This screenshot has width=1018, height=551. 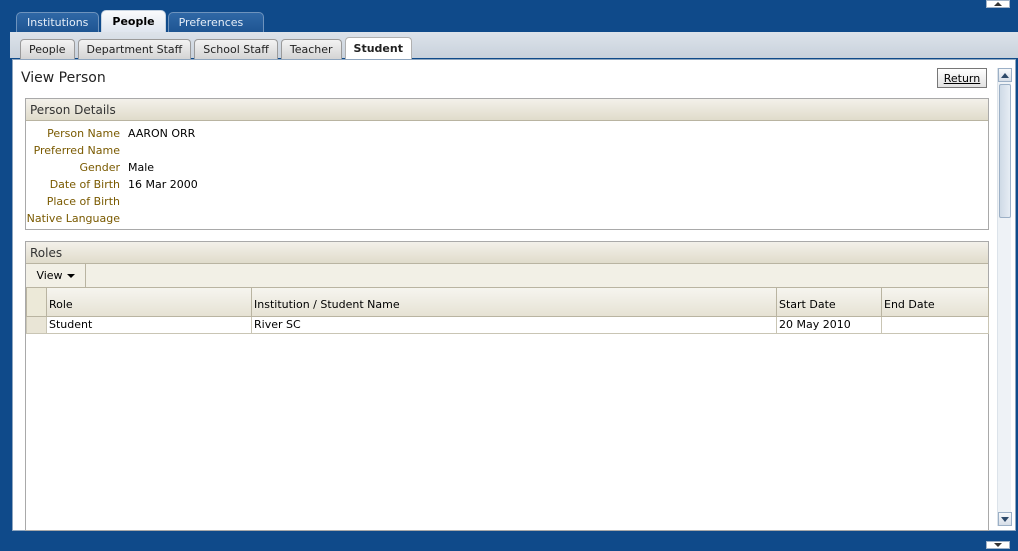 What do you see at coordinates (829, 324) in the screenshot?
I see `cell-start-date: 20 May 2010` at bounding box center [829, 324].